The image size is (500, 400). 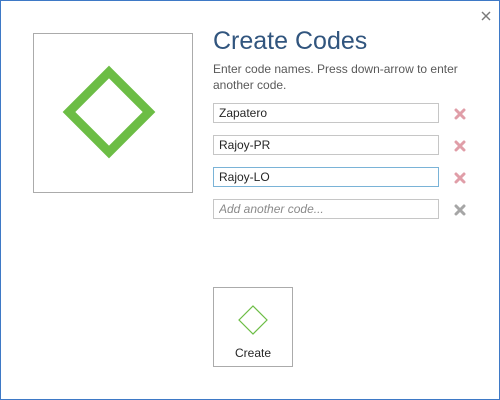 What do you see at coordinates (253, 353) in the screenshot?
I see `create-button-label: Create` at bounding box center [253, 353].